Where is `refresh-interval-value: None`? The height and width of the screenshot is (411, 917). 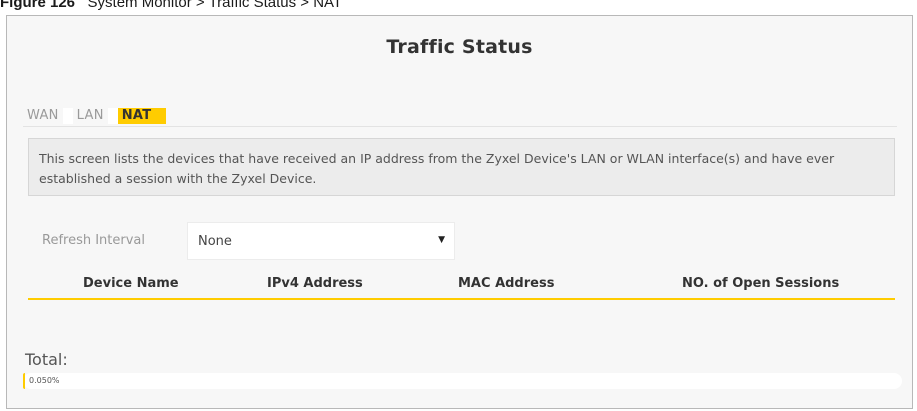
refresh-interval-value: None is located at coordinates (215, 241).